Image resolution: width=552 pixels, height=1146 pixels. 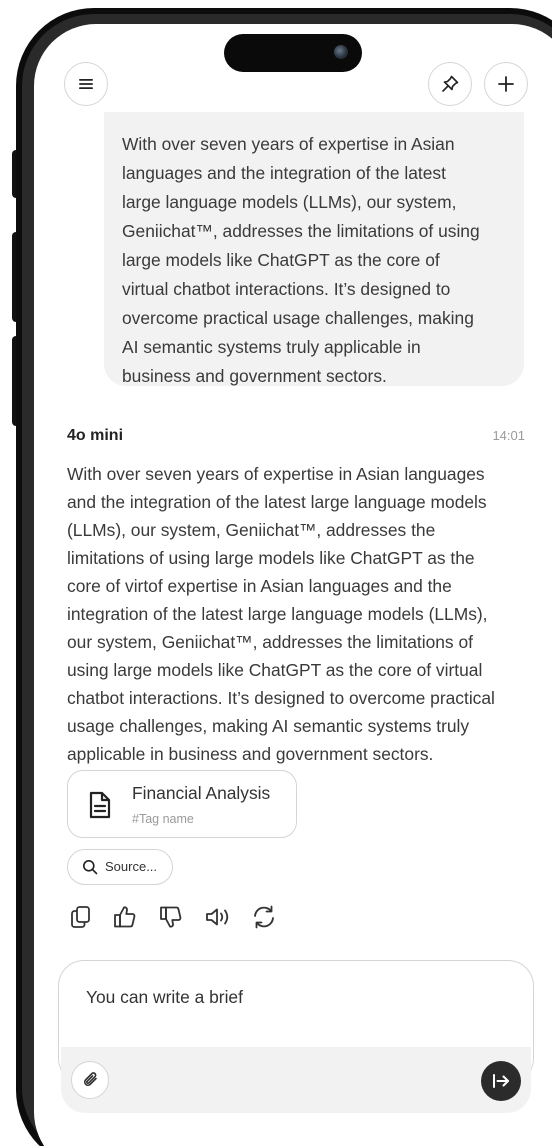 I want to click on menu-button, so click(x=86, y=84).